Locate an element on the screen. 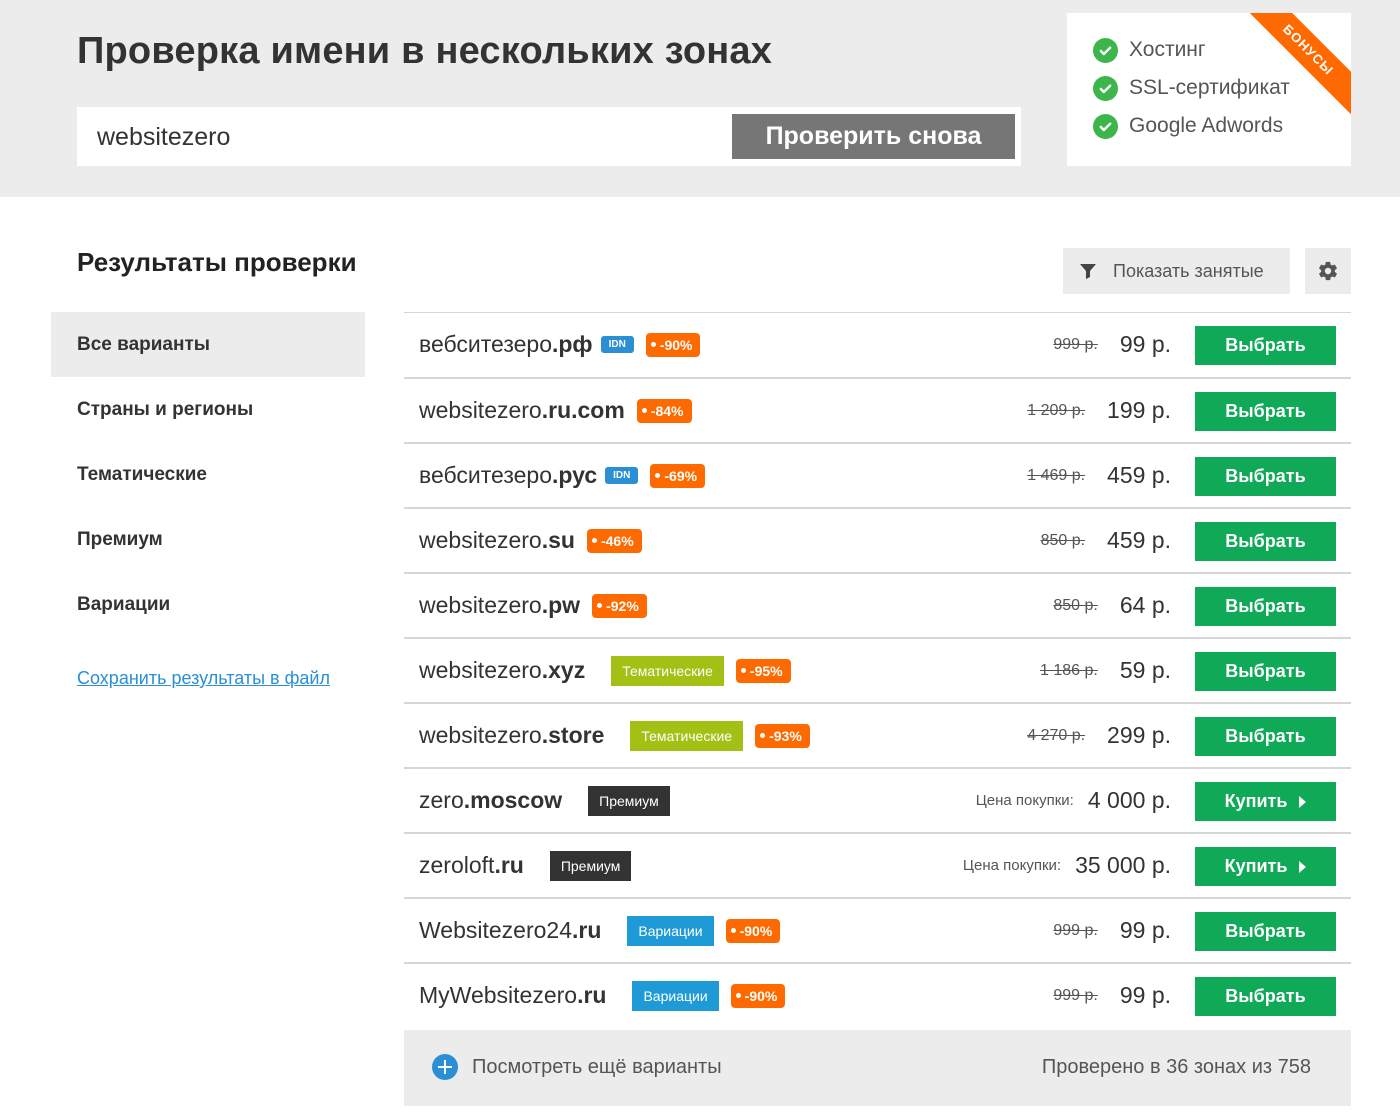 Image resolution: width=1400 pixels, height=1118 pixels. price-area: 4 270 р. 299 р. is located at coordinates (1099, 735).